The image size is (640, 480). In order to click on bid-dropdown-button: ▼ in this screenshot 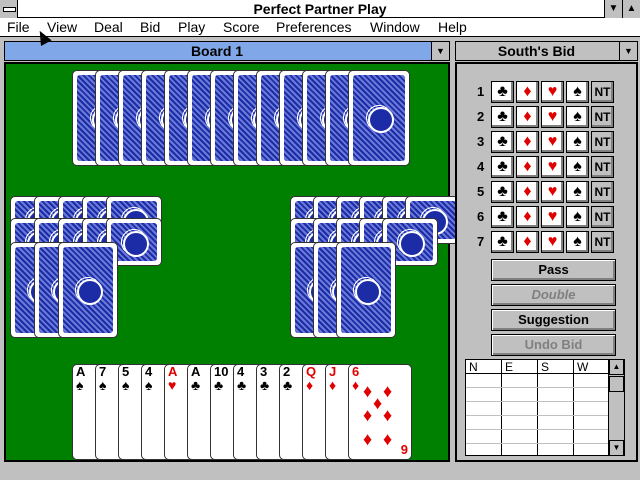, I will do `click(628, 51)`.